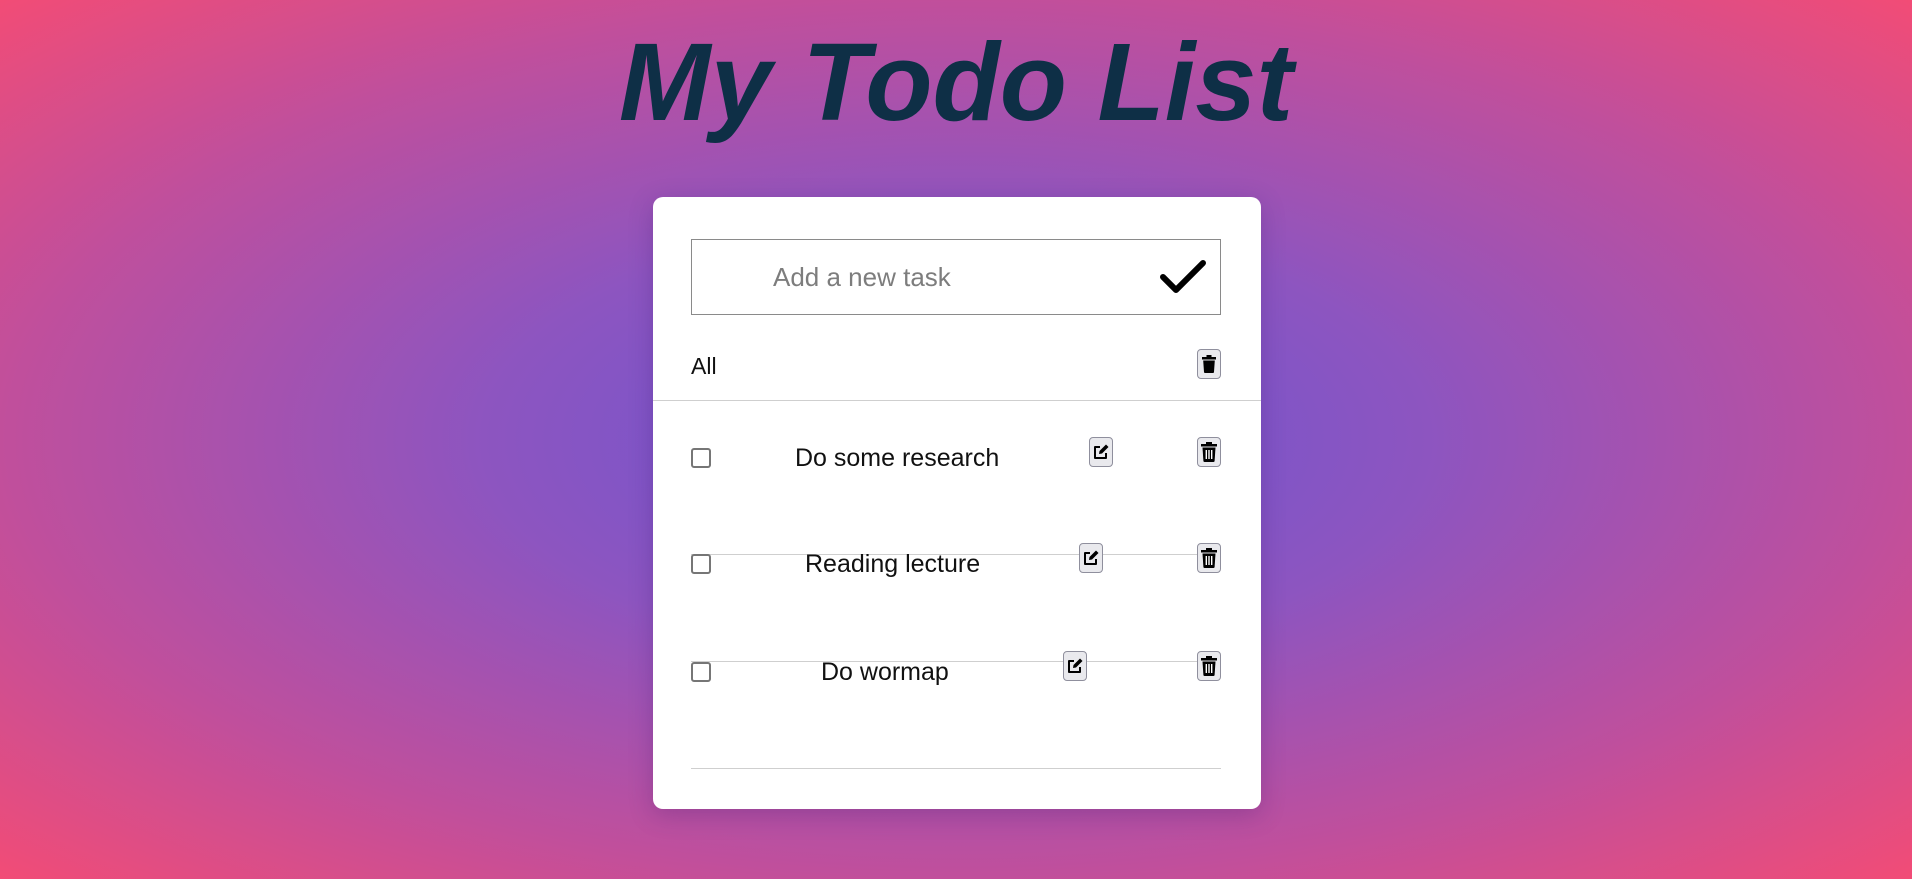 The height and width of the screenshot is (879, 1912). What do you see at coordinates (956, 365) in the screenshot?
I see `filter-row: All` at bounding box center [956, 365].